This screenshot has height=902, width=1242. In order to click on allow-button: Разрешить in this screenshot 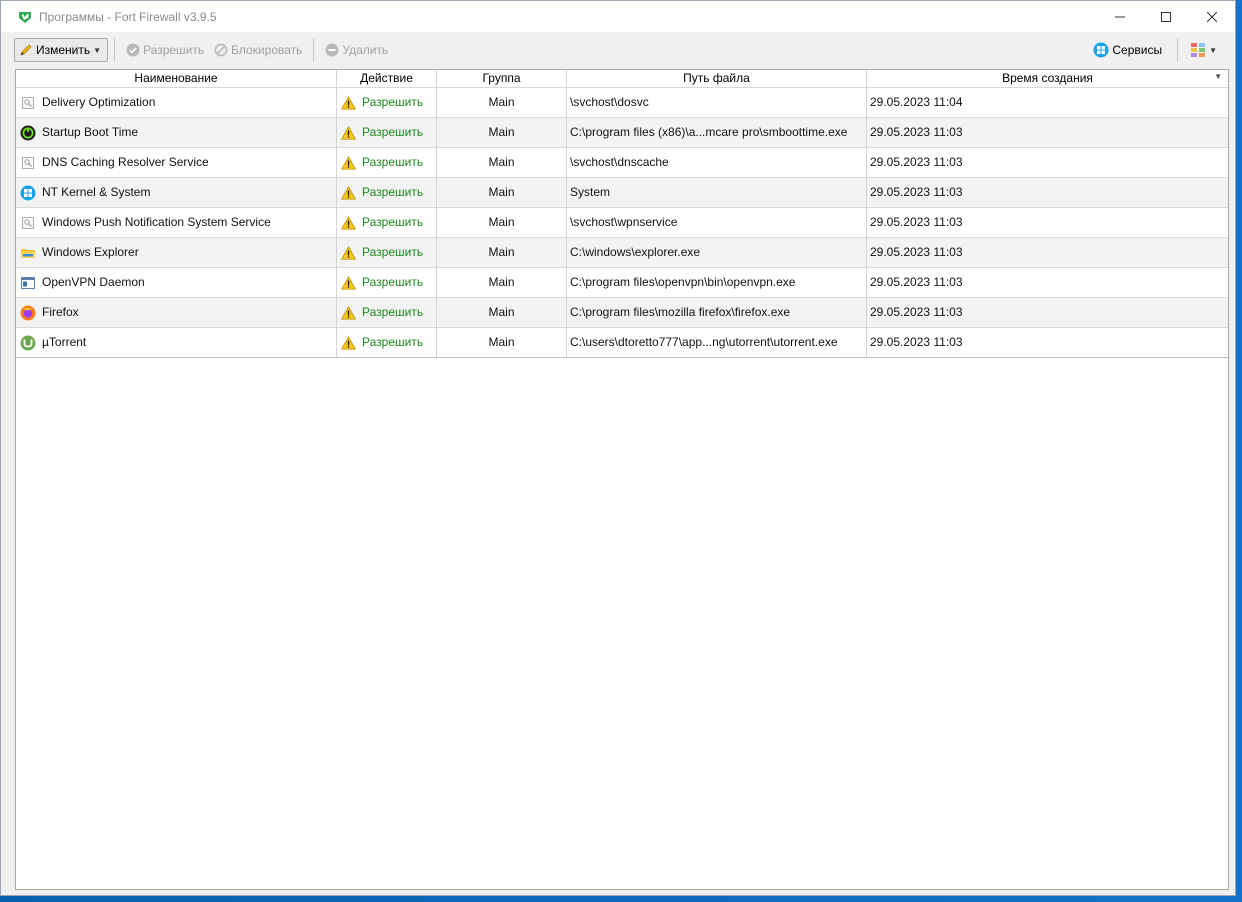, I will do `click(165, 50)`.